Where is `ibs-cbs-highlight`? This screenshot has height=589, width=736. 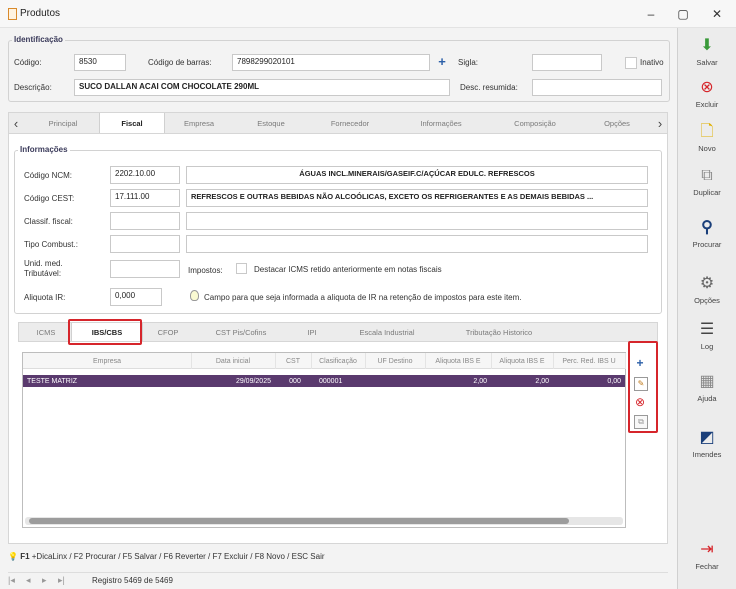 ibs-cbs-highlight is located at coordinates (105, 332).